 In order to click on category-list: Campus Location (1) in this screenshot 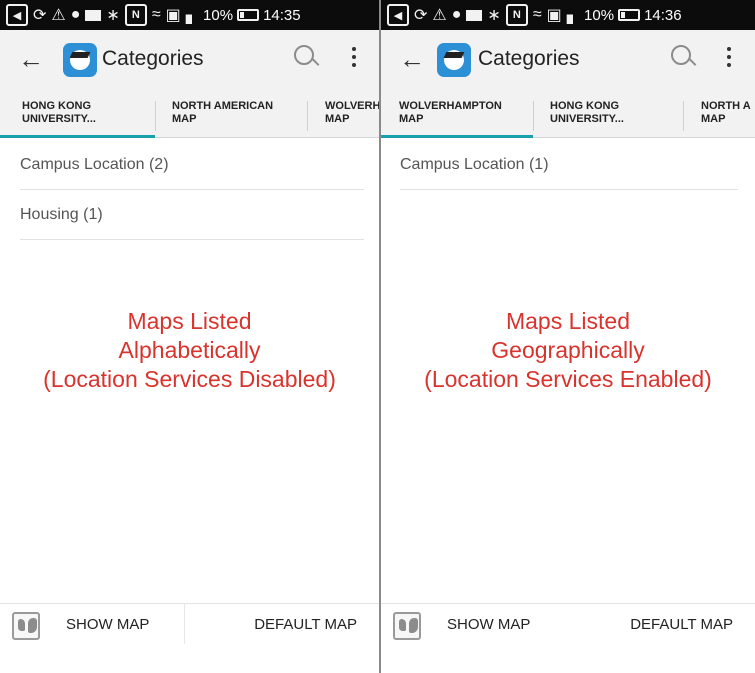, I will do `click(569, 165)`.